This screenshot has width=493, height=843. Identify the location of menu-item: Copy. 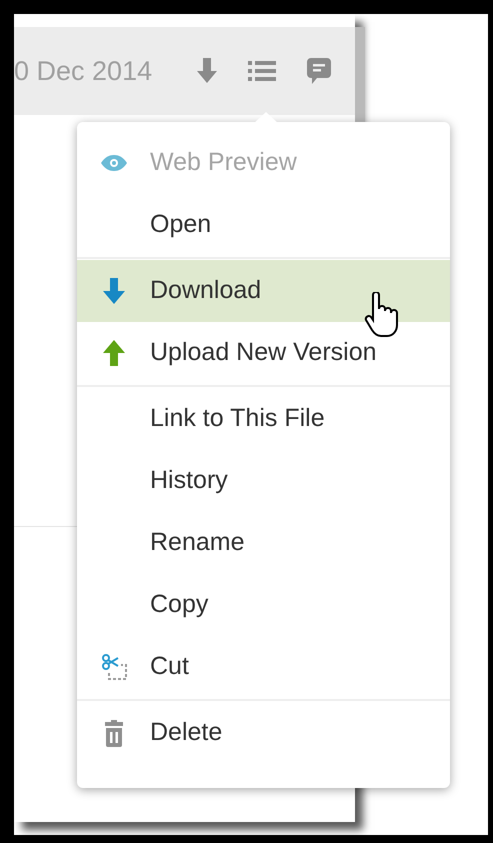
(263, 605).